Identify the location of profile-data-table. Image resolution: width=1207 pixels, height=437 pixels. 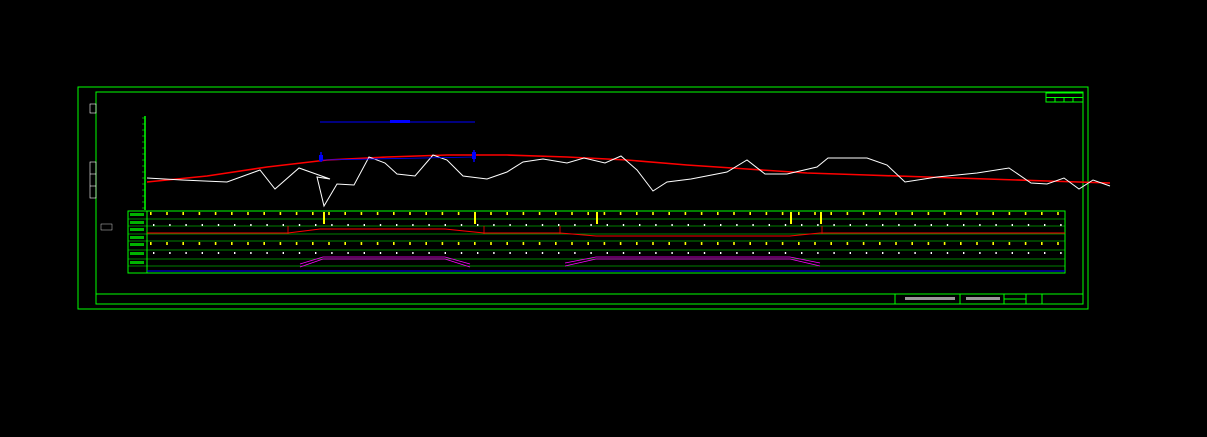
(596, 242).